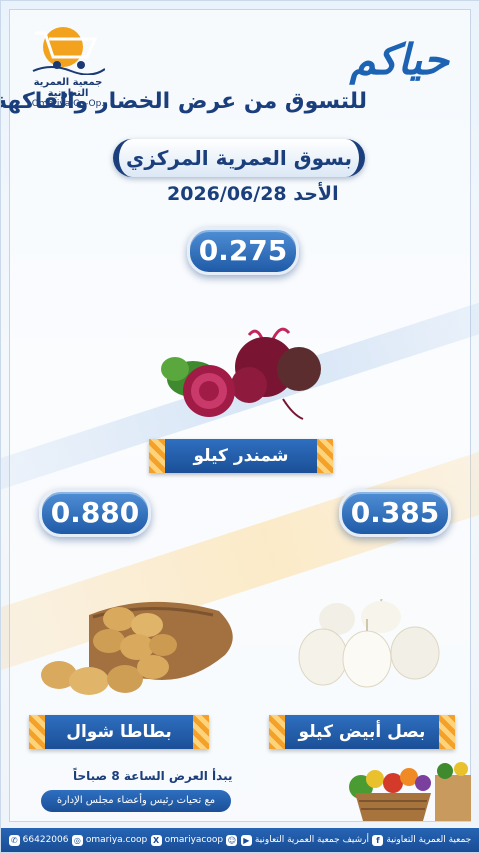  Describe the element at coordinates (183, 101) in the screenshot. I see `offer-subtitle: للتسوق من عرض الخضار والفاكهة` at that location.